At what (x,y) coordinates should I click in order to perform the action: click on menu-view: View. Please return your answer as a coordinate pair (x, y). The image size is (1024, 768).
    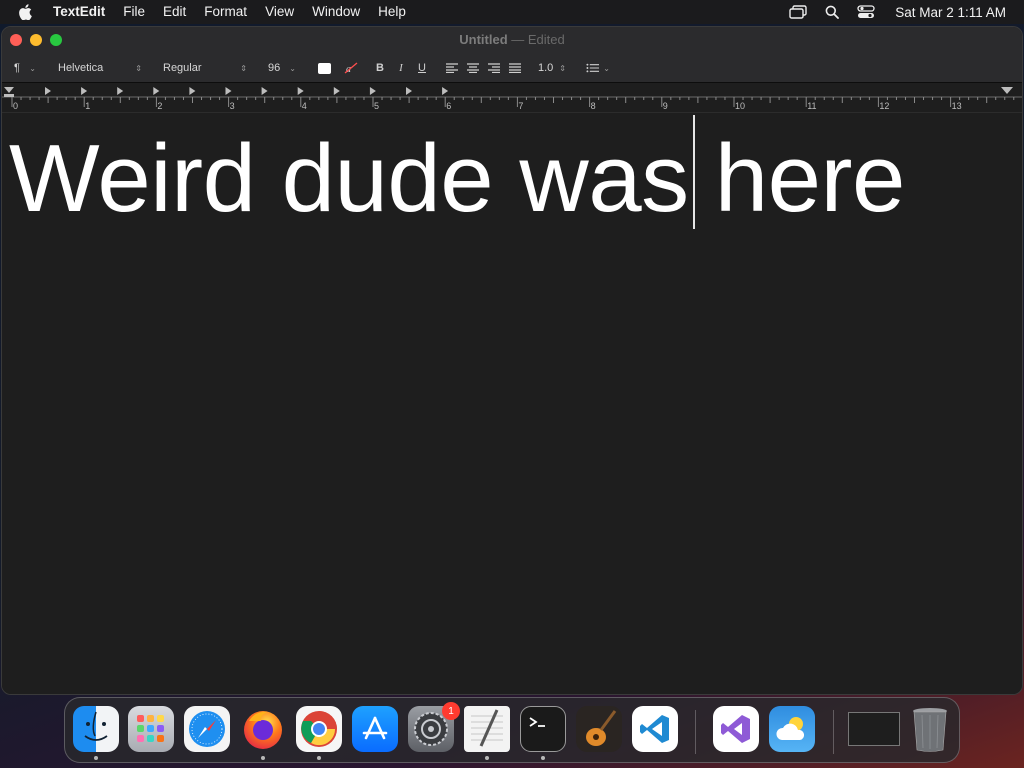
    Looking at the image, I should click on (279, 12).